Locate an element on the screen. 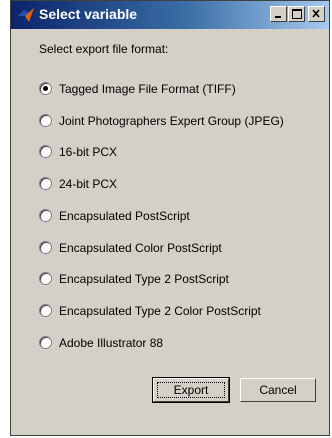  minimize-icon is located at coordinates (278, 17).